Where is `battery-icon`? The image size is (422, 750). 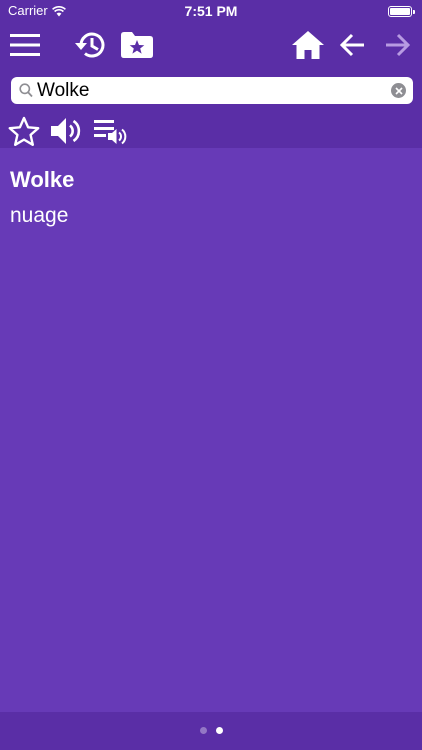
battery-icon is located at coordinates (401, 11).